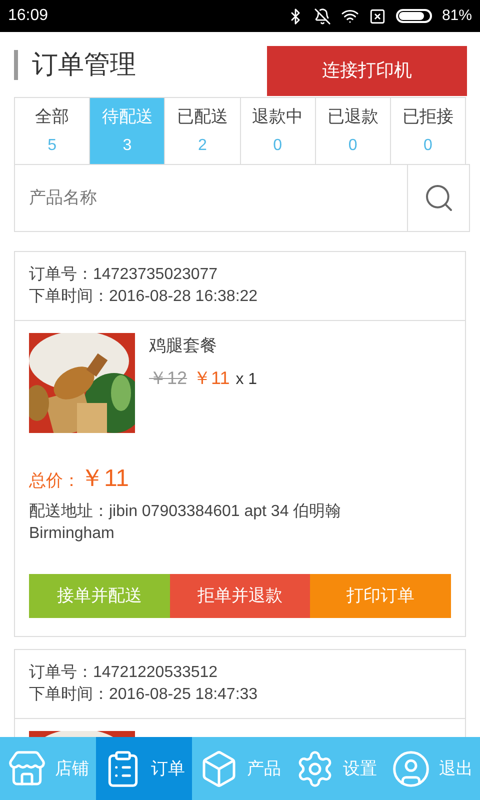 This screenshot has height=800, width=480. What do you see at coordinates (144, 296) in the screenshot?
I see `order-time: 下单时间：2016-08-28 16:38:22` at bounding box center [144, 296].